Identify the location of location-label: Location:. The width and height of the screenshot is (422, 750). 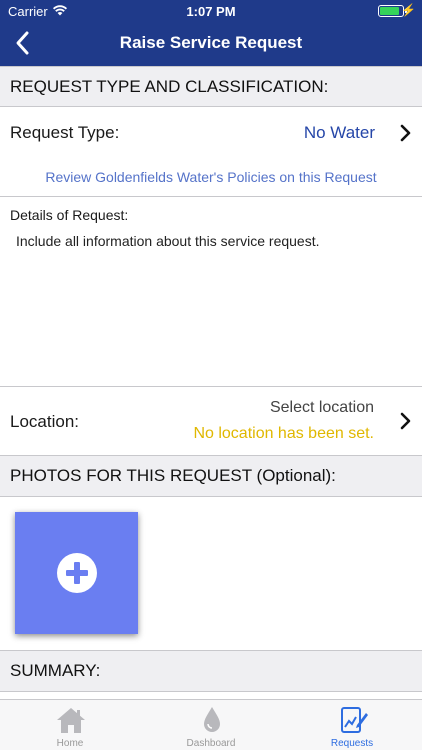
(44, 421).